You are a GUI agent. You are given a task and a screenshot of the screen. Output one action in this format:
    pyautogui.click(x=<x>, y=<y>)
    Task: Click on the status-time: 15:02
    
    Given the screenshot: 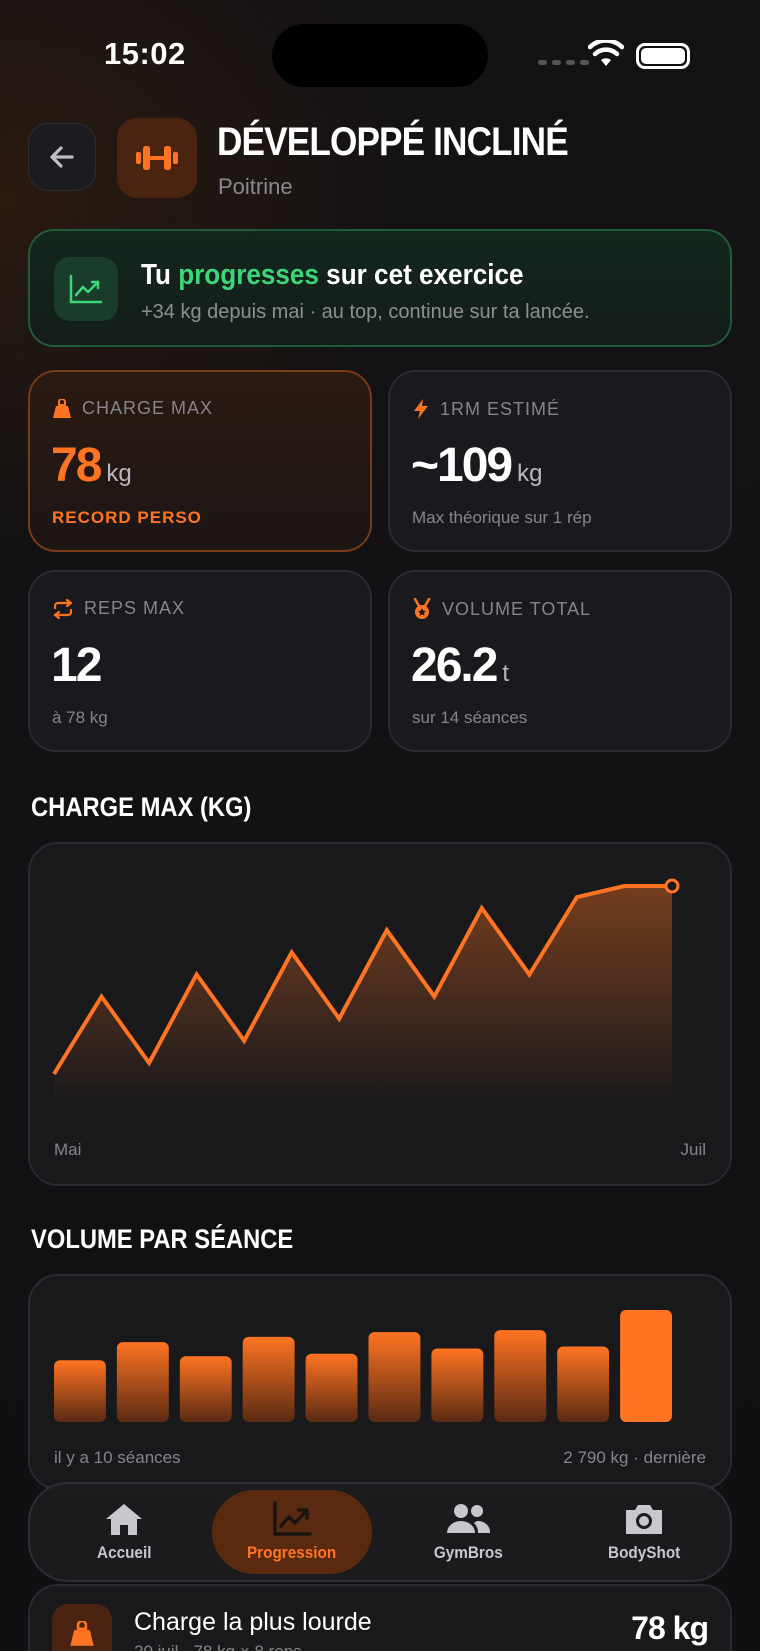 What is the action you would take?
    pyautogui.click(x=145, y=53)
    